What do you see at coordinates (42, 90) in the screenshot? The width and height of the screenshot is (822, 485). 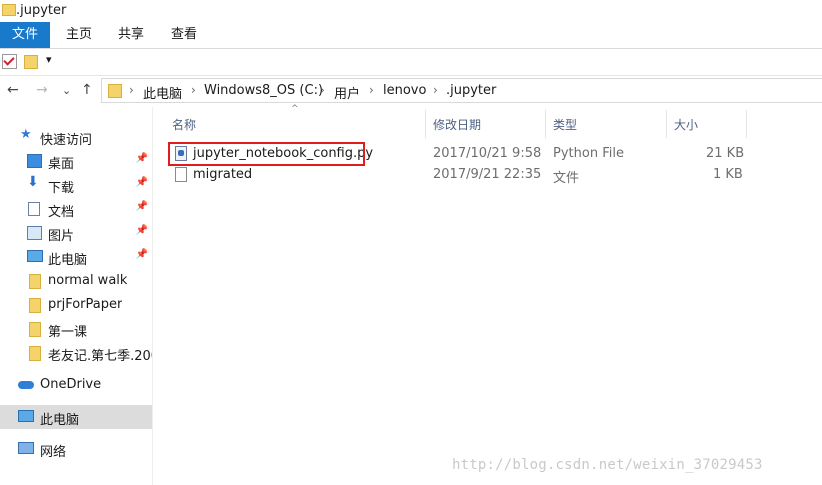 I see `forward-arrow-icon: →` at bounding box center [42, 90].